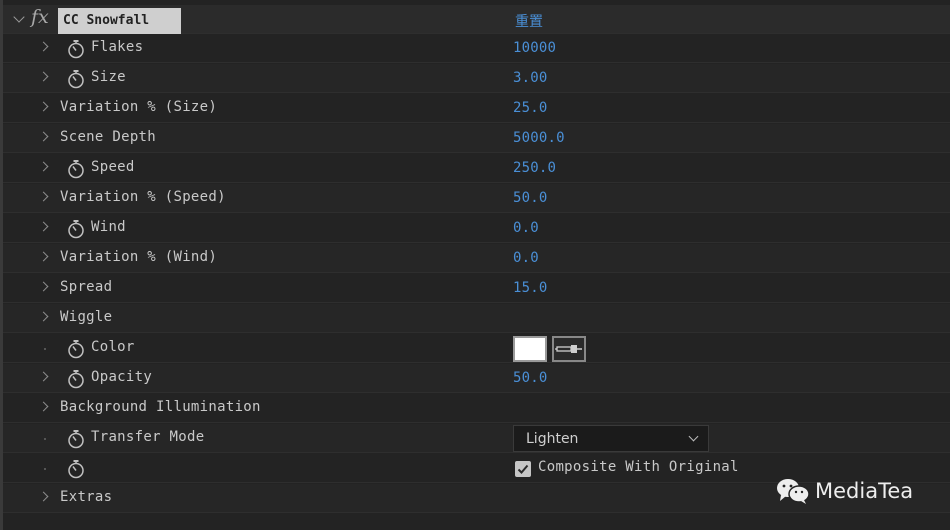 The height and width of the screenshot is (530, 950). What do you see at coordinates (108, 77) in the screenshot?
I see `property-label: Size` at bounding box center [108, 77].